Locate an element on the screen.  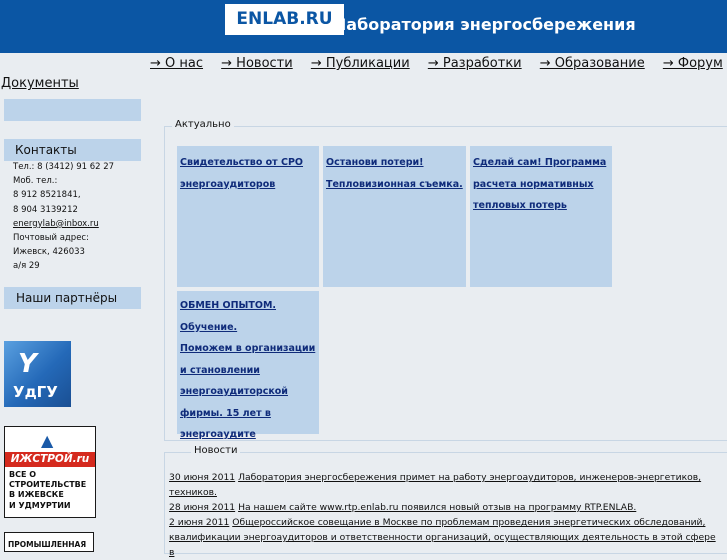
card-link: расчета нормативных is located at coordinates (533, 184).